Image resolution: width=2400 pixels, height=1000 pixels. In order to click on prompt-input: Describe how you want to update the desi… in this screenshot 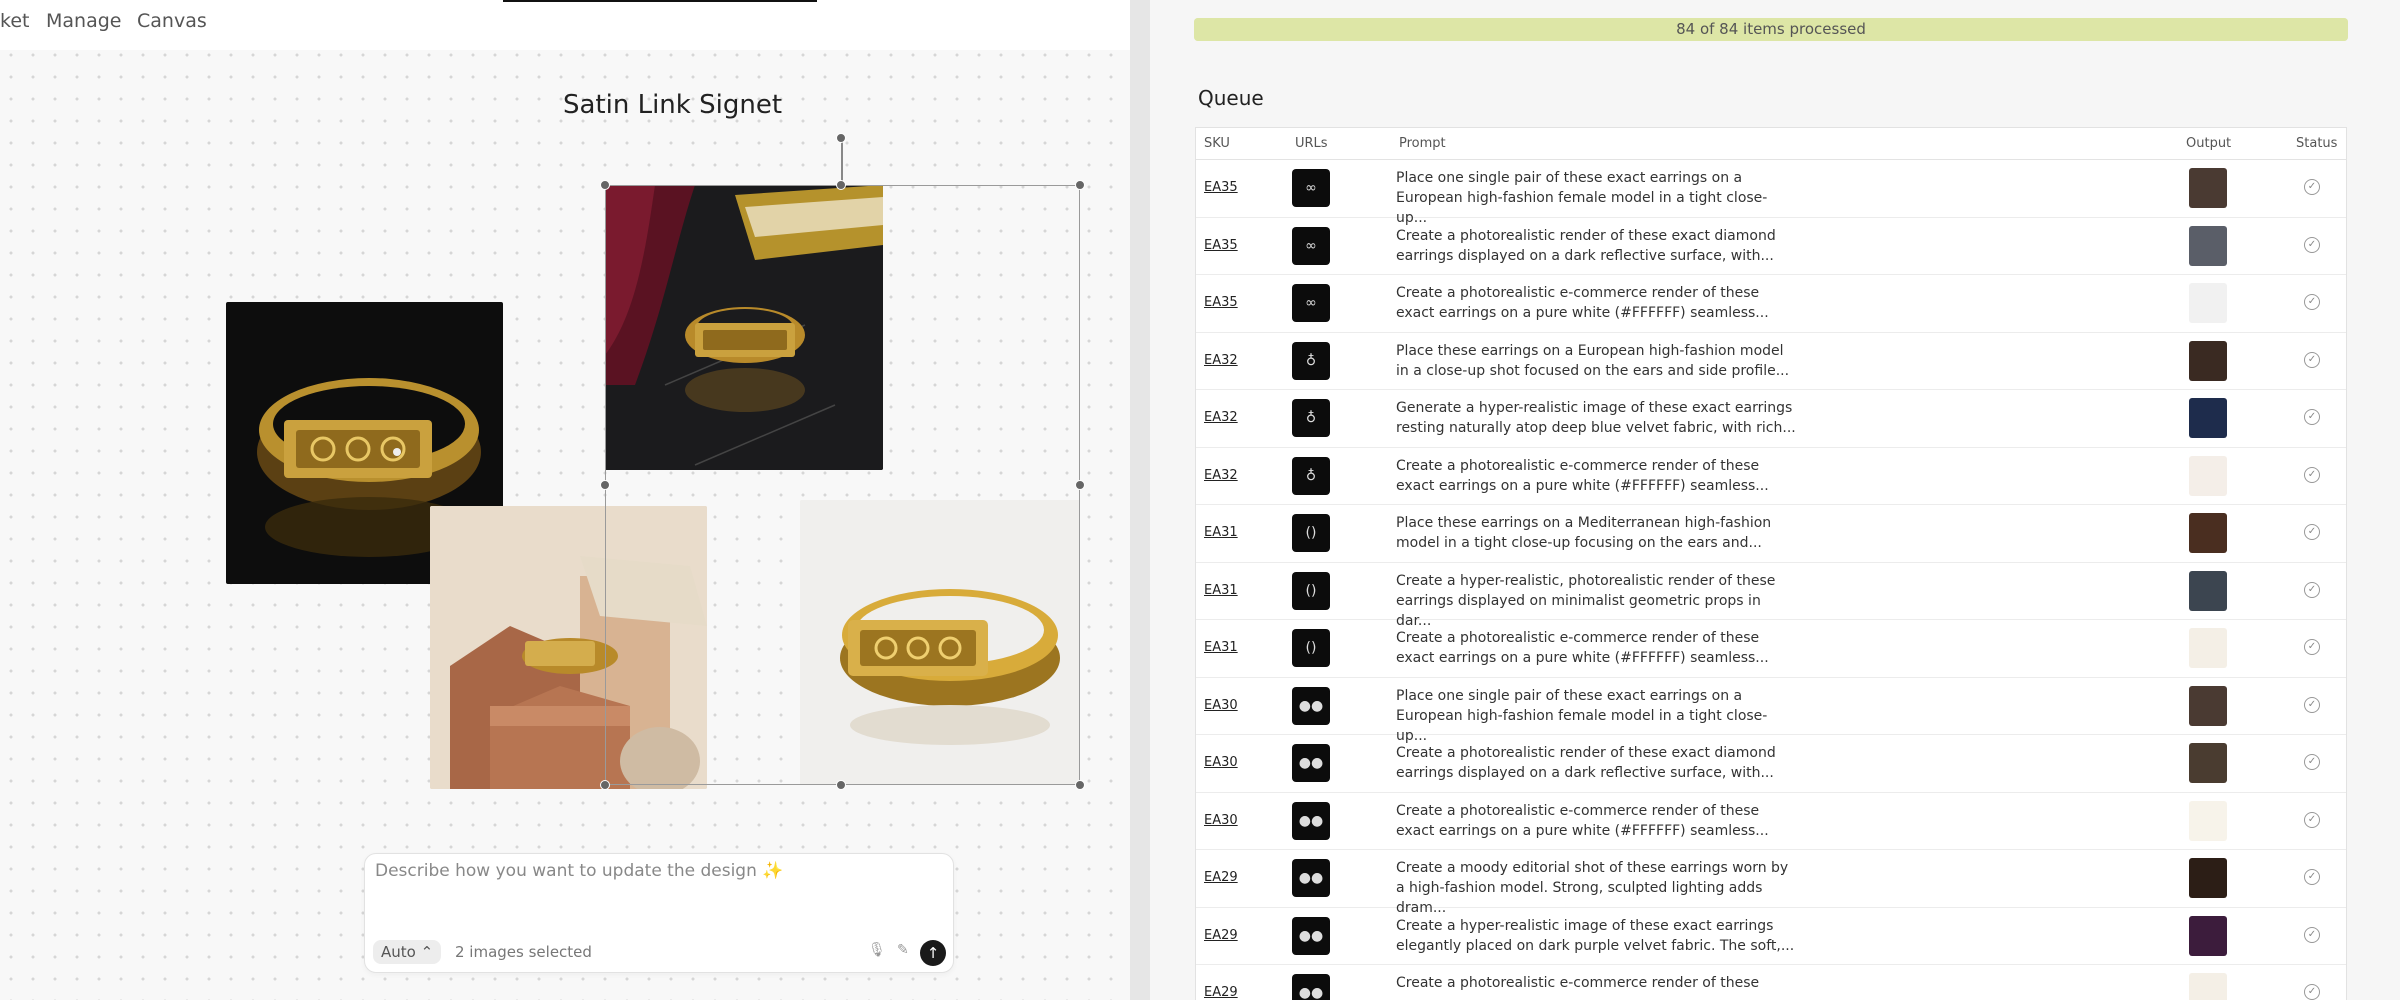, I will do `click(659, 913)`.